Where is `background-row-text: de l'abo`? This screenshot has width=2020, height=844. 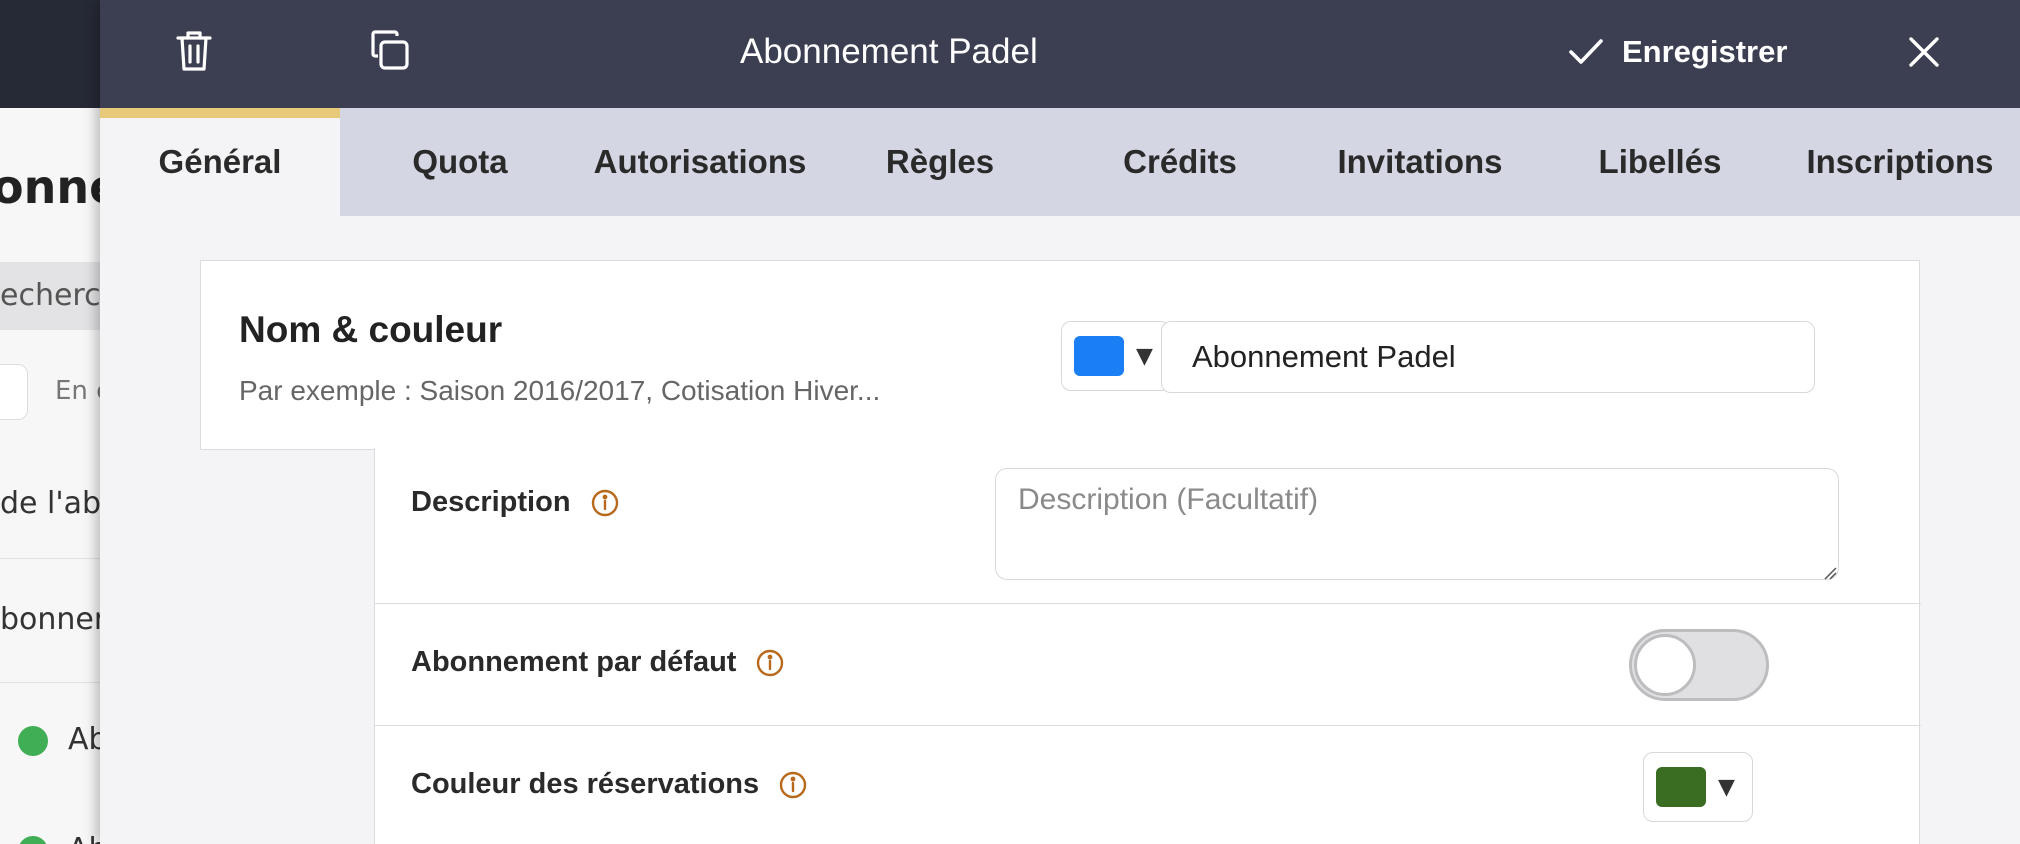 background-row-text: de l'abo is located at coordinates (55, 503).